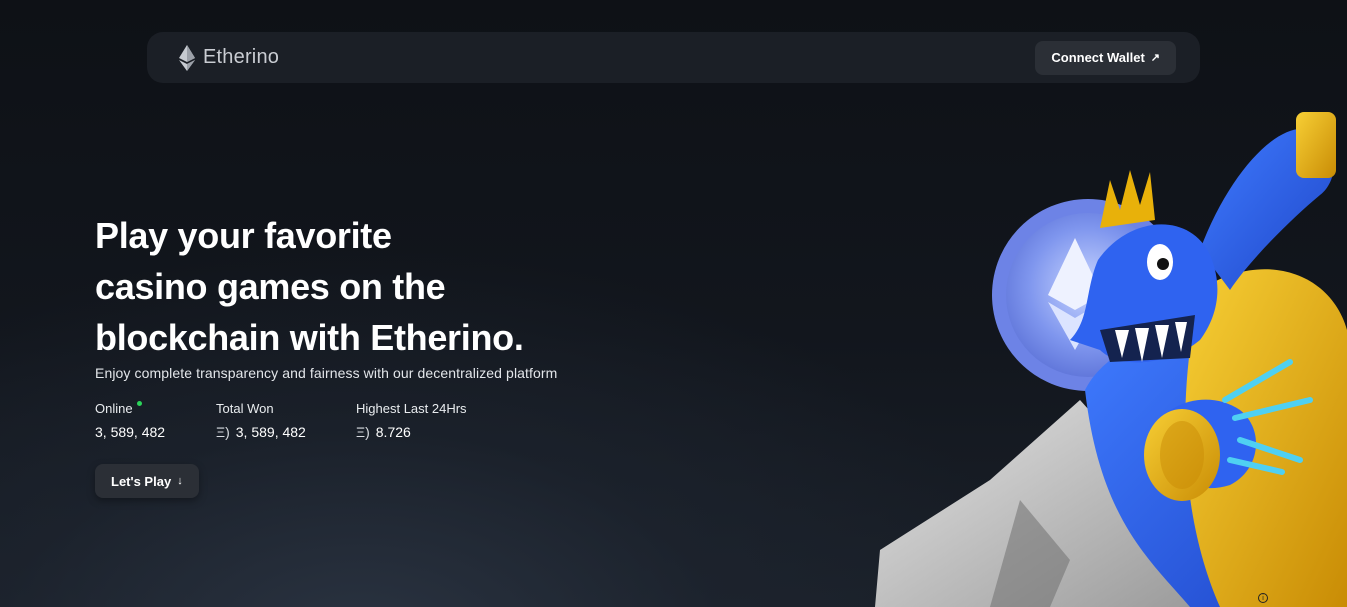 The image size is (1347, 607). I want to click on ethereum-logo-icon, so click(187, 57).